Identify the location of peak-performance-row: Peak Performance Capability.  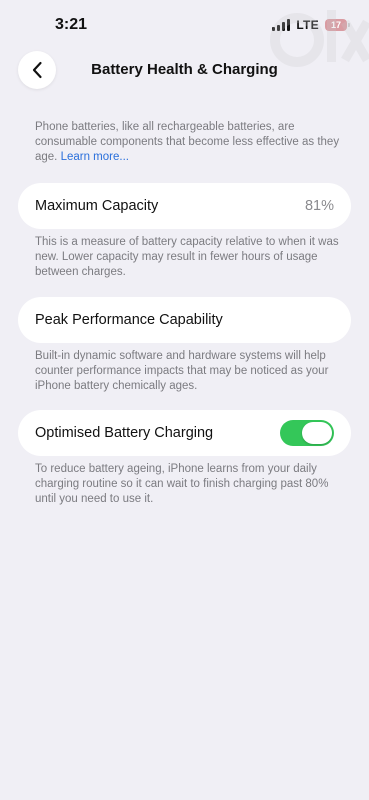
(184, 320).